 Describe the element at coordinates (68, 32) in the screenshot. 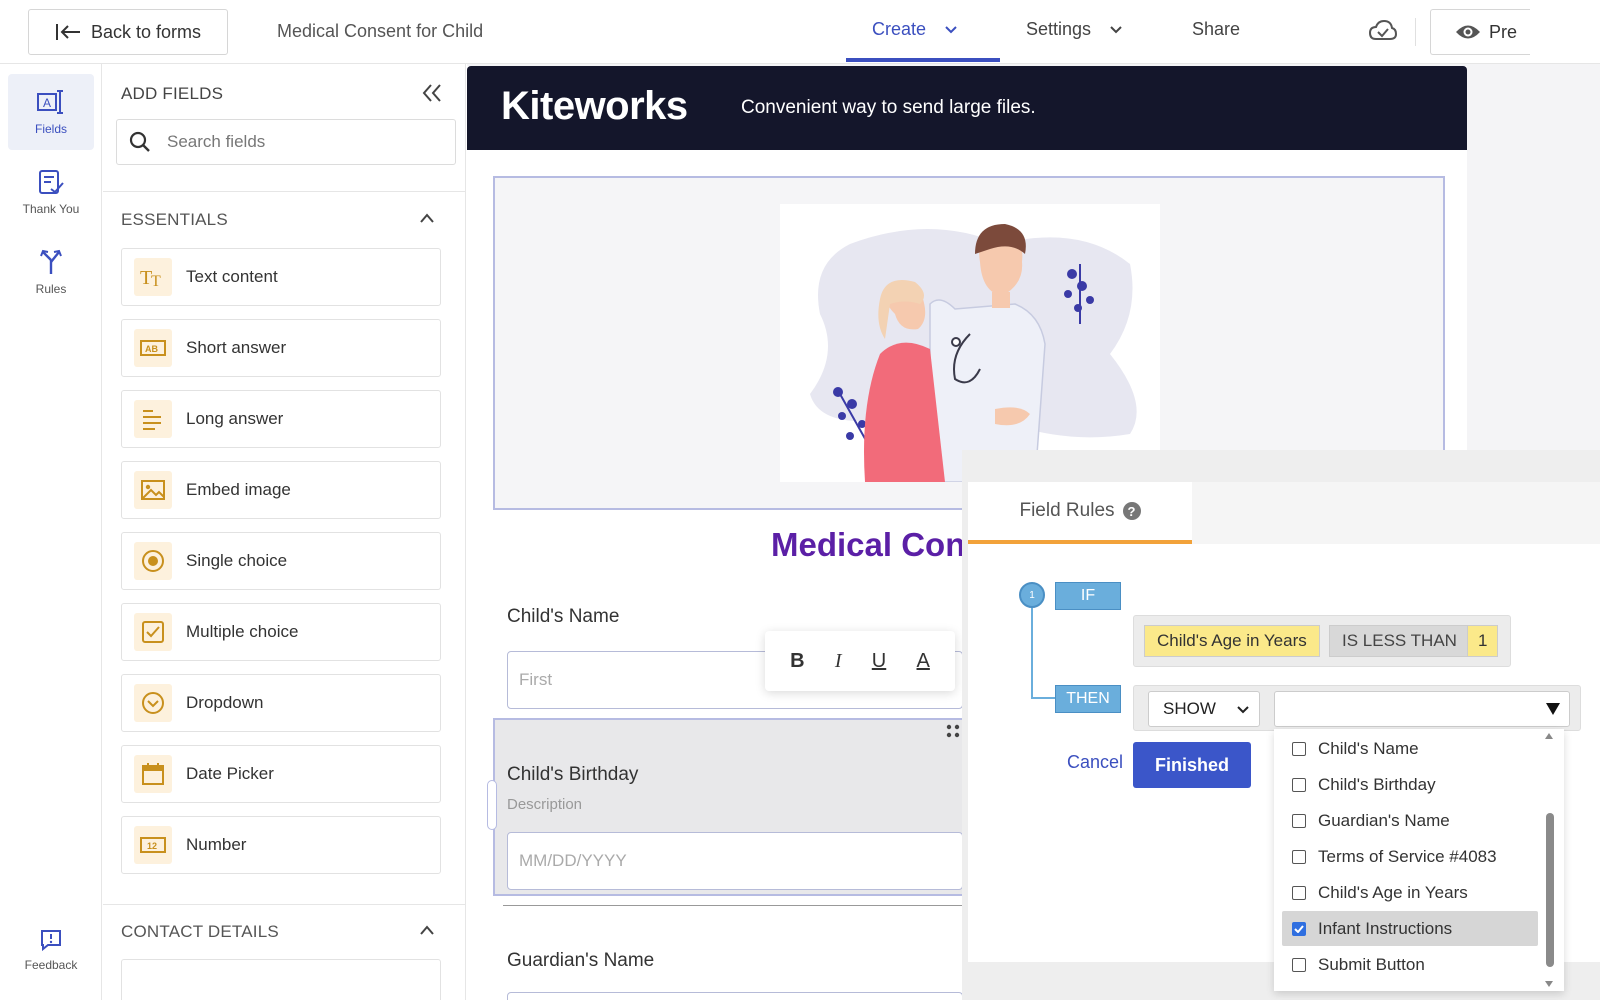

I see `back-arrow-icon` at that location.